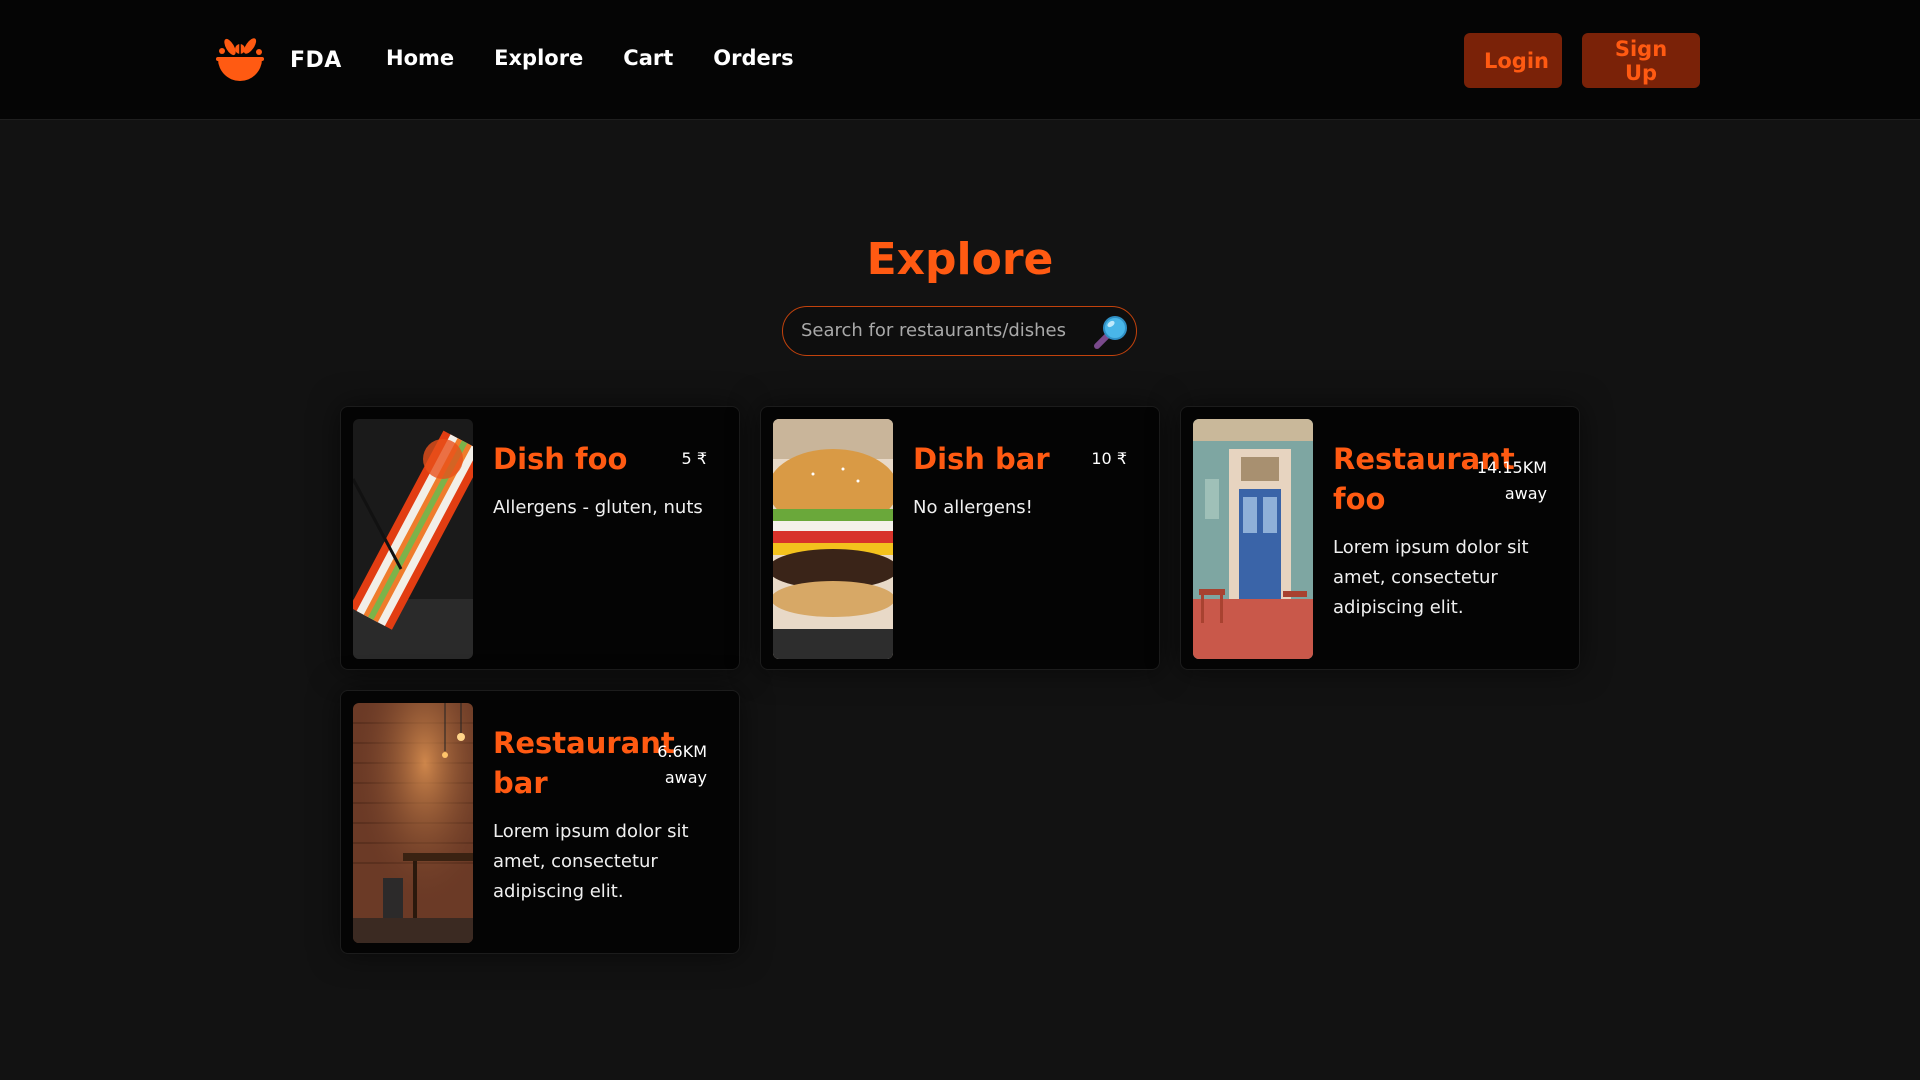 The height and width of the screenshot is (1080, 1920). Describe the element at coordinates (590, 58) in the screenshot. I see `nav-links: Home Explore Cart Orders` at that location.